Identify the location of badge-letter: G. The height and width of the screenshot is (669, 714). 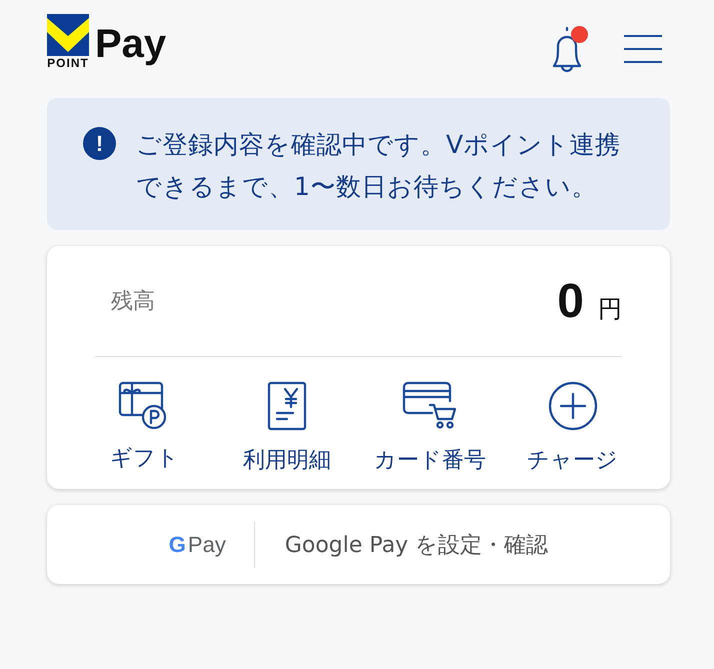
(177, 545).